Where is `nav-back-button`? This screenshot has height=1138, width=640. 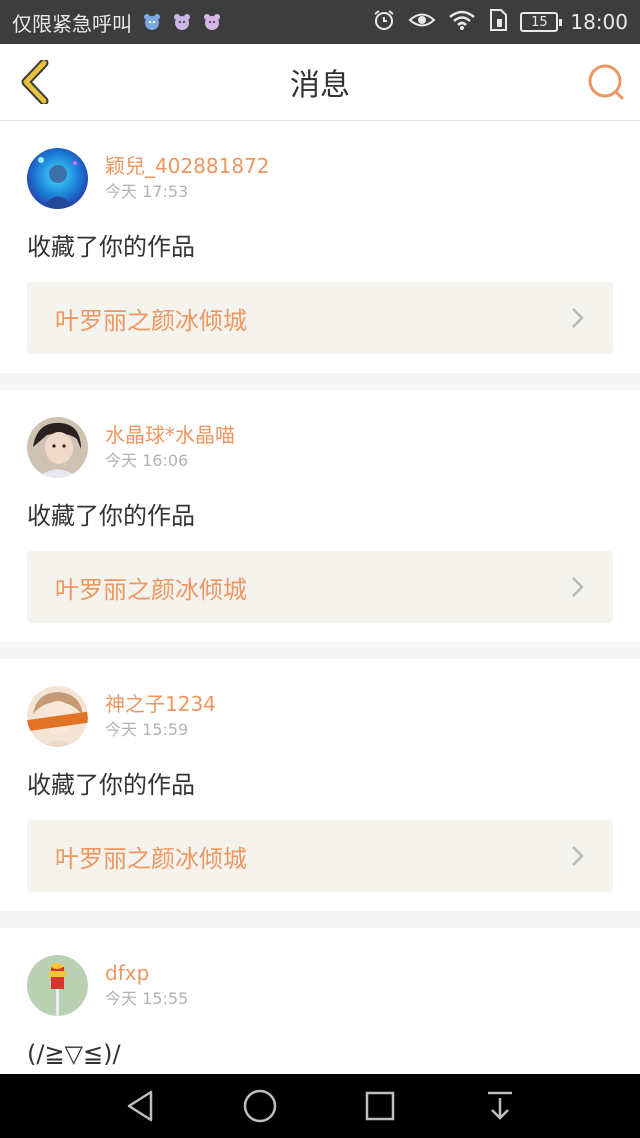
nav-back-button is located at coordinates (140, 1106).